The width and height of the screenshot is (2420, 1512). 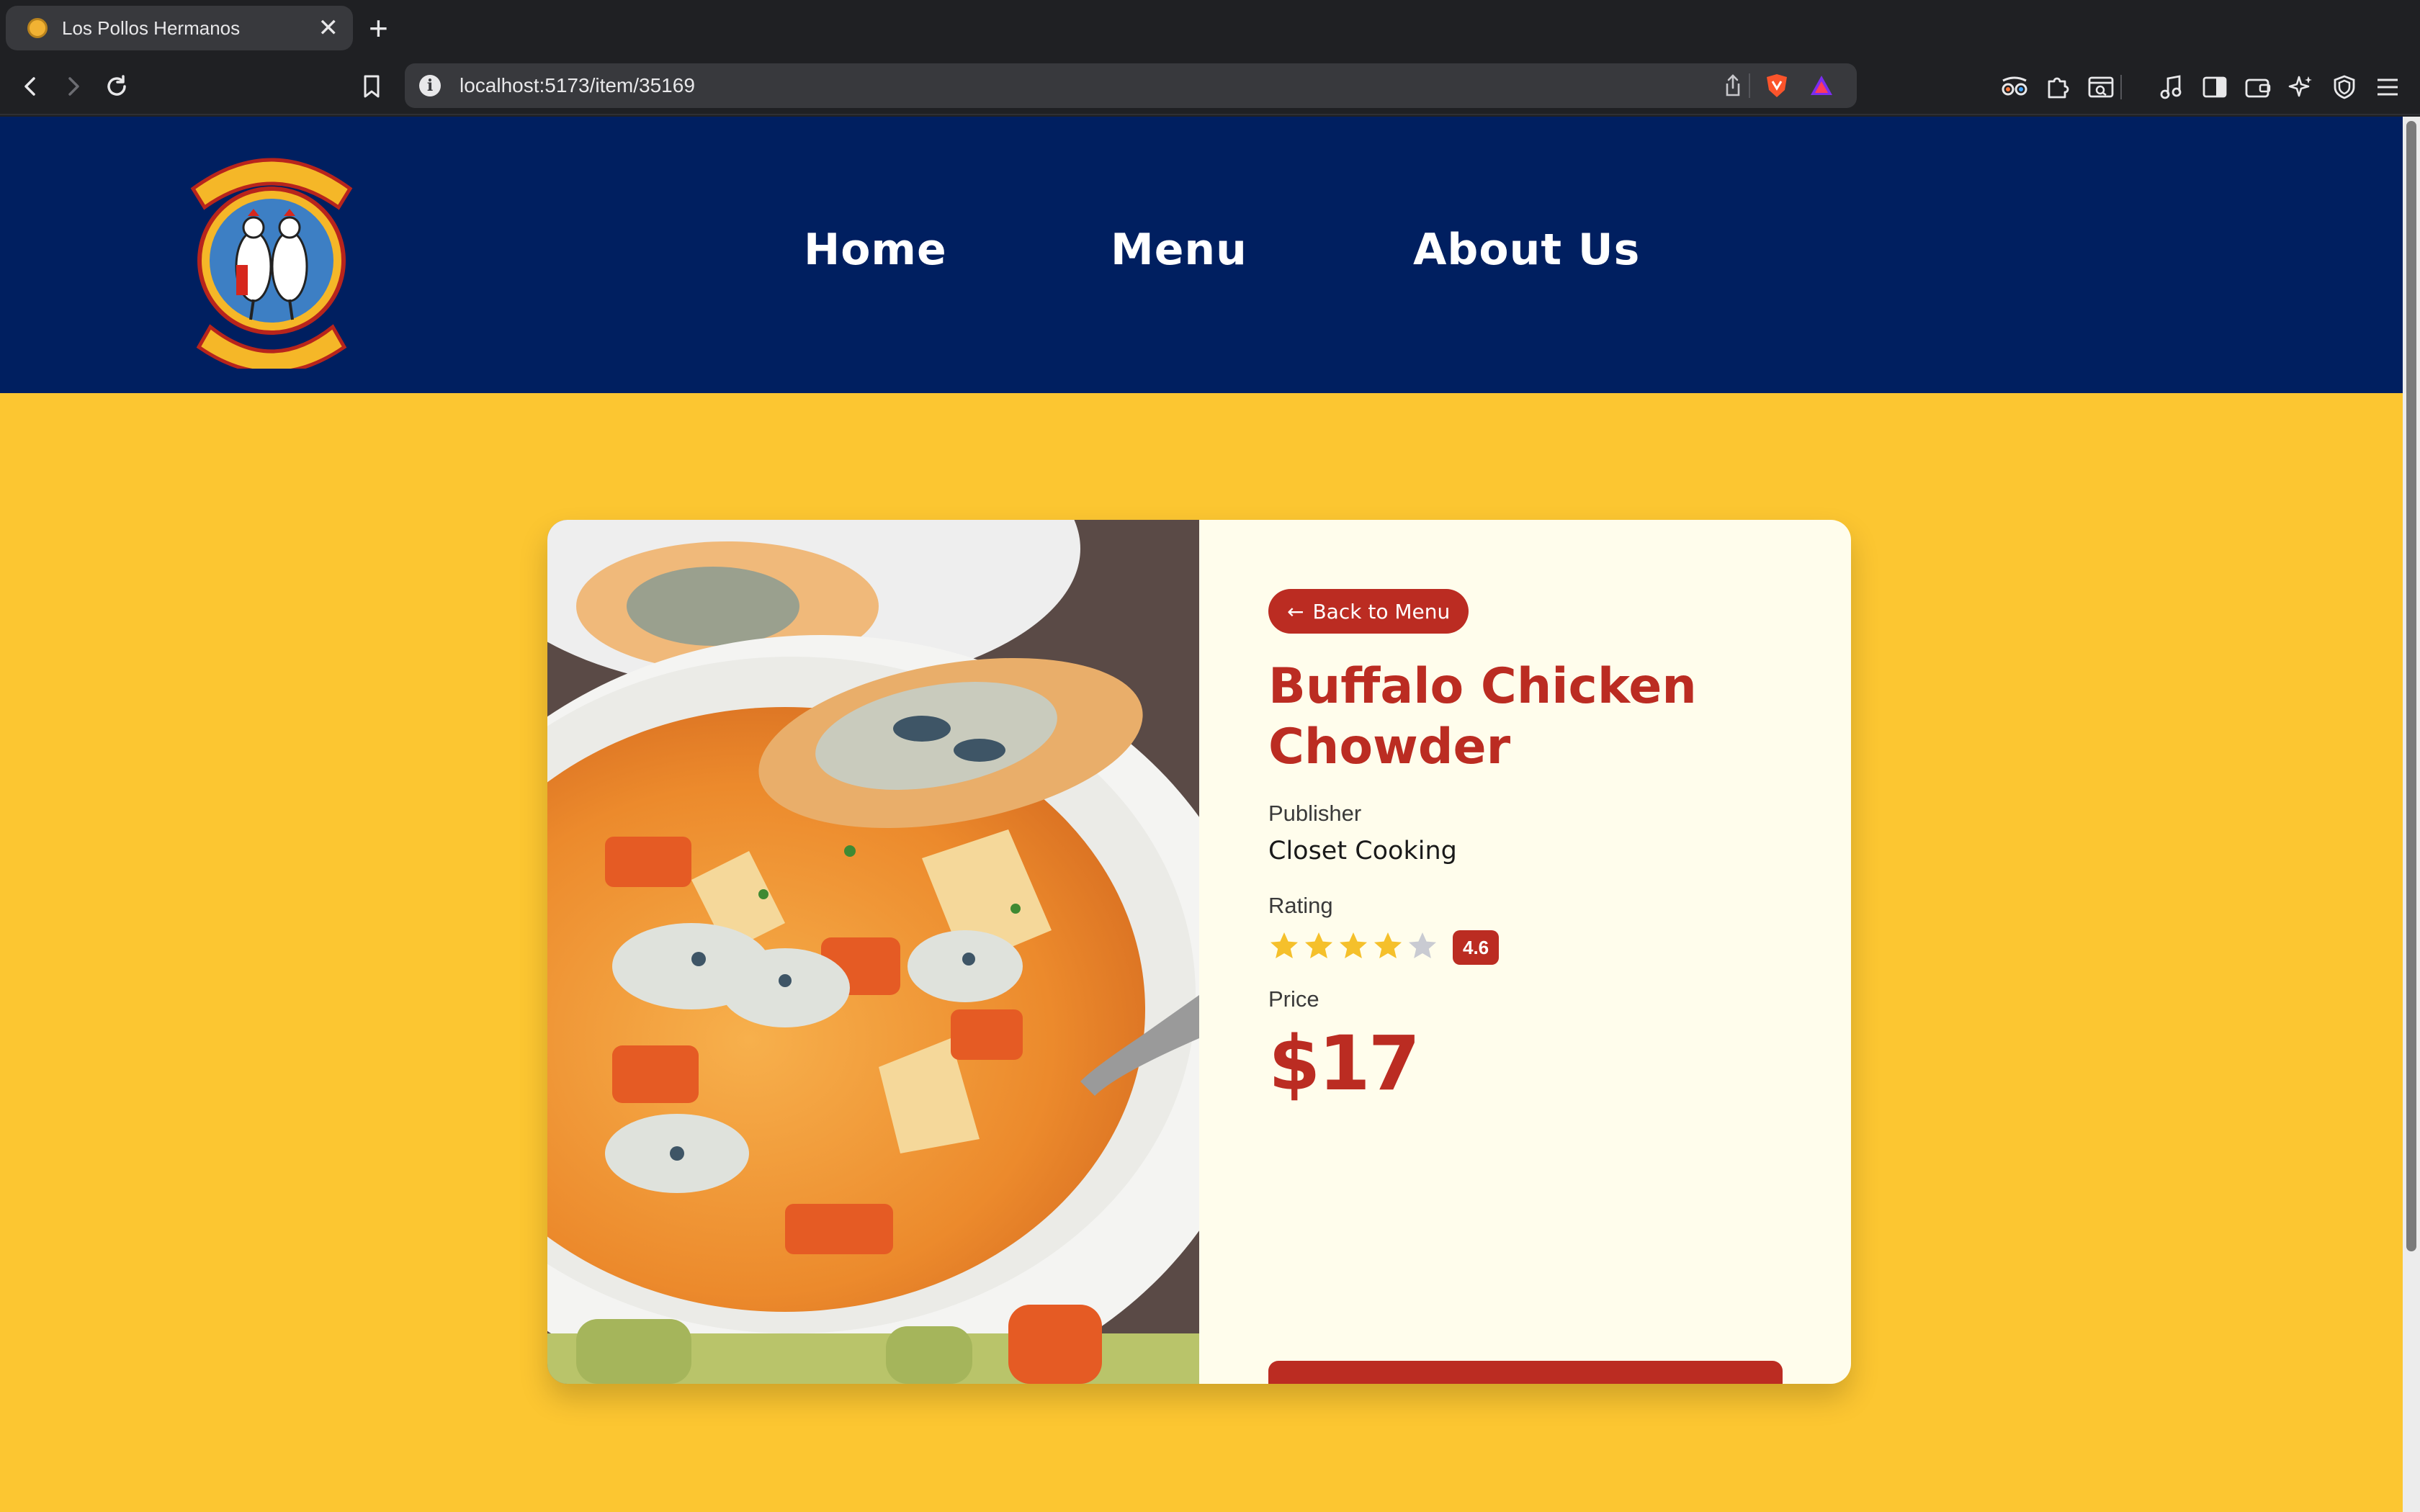 What do you see at coordinates (371, 86) in the screenshot?
I see `bookmark-icon` at bounding box center [371, 86].